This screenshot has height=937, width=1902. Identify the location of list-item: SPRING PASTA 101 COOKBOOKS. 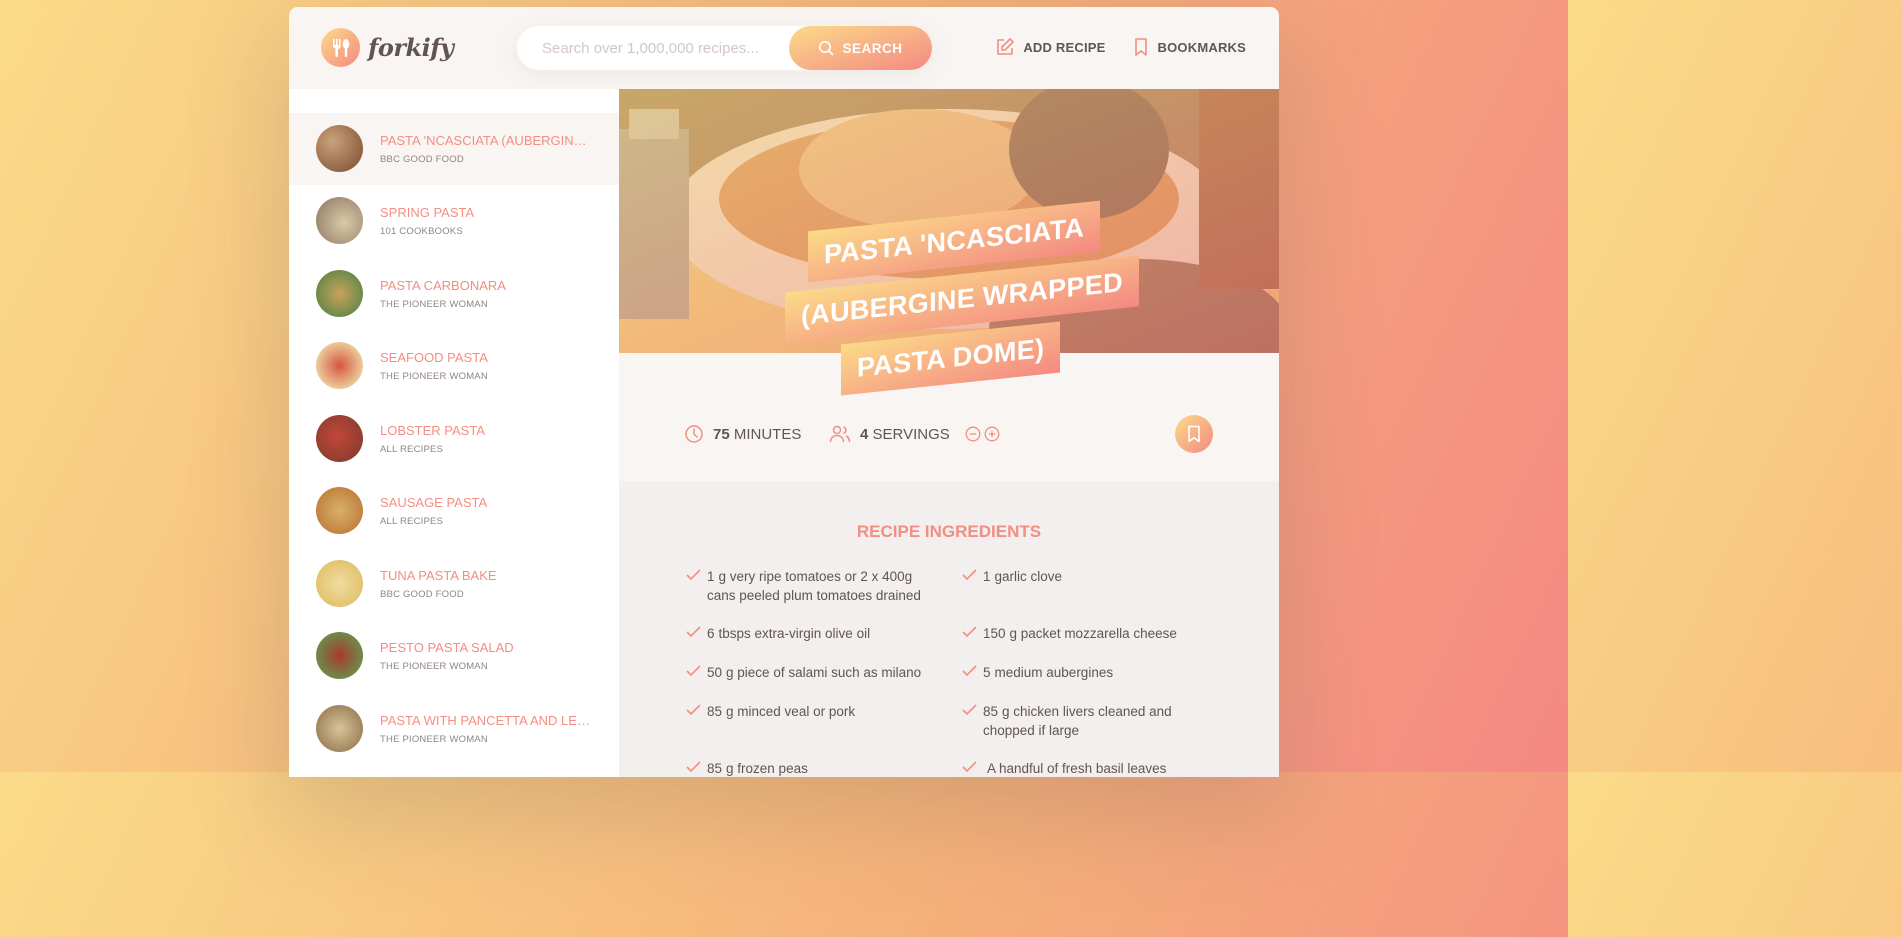
(454, 221).